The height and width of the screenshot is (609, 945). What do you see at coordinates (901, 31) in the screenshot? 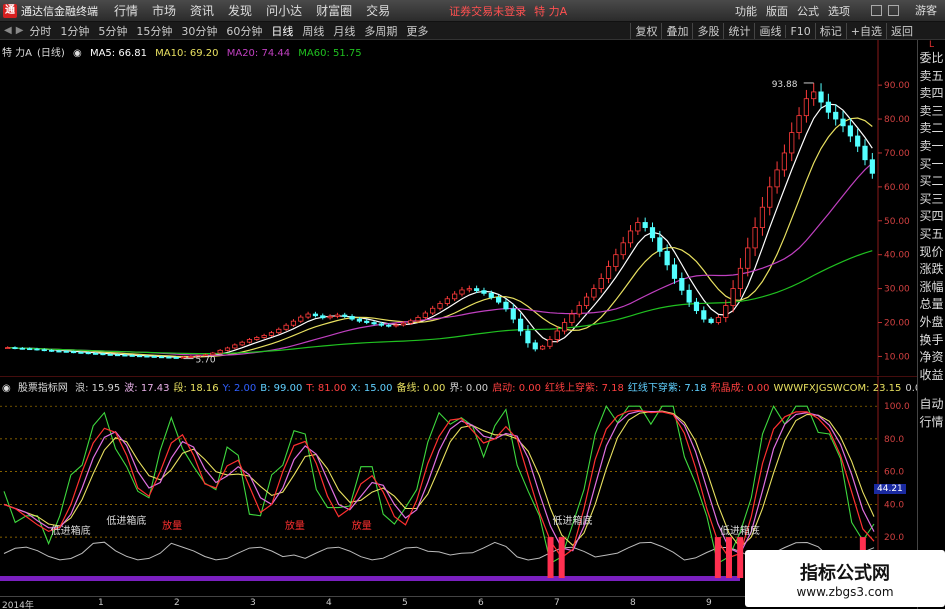
I see `tool-return: 返回` at bounding box center [901, 31].